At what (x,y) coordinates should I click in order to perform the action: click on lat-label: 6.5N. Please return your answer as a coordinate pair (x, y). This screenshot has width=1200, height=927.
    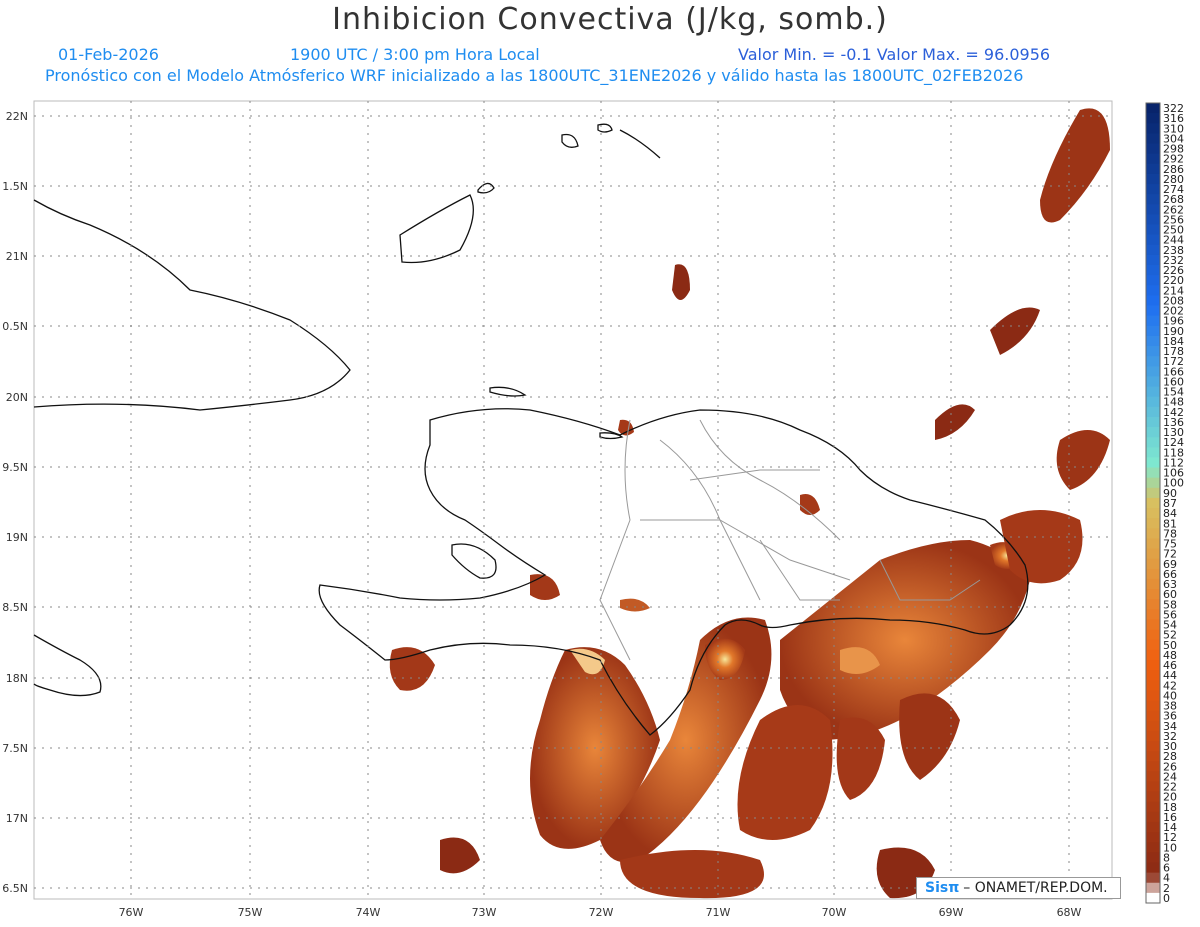
    Looking at the image, I should click on (15, 888).